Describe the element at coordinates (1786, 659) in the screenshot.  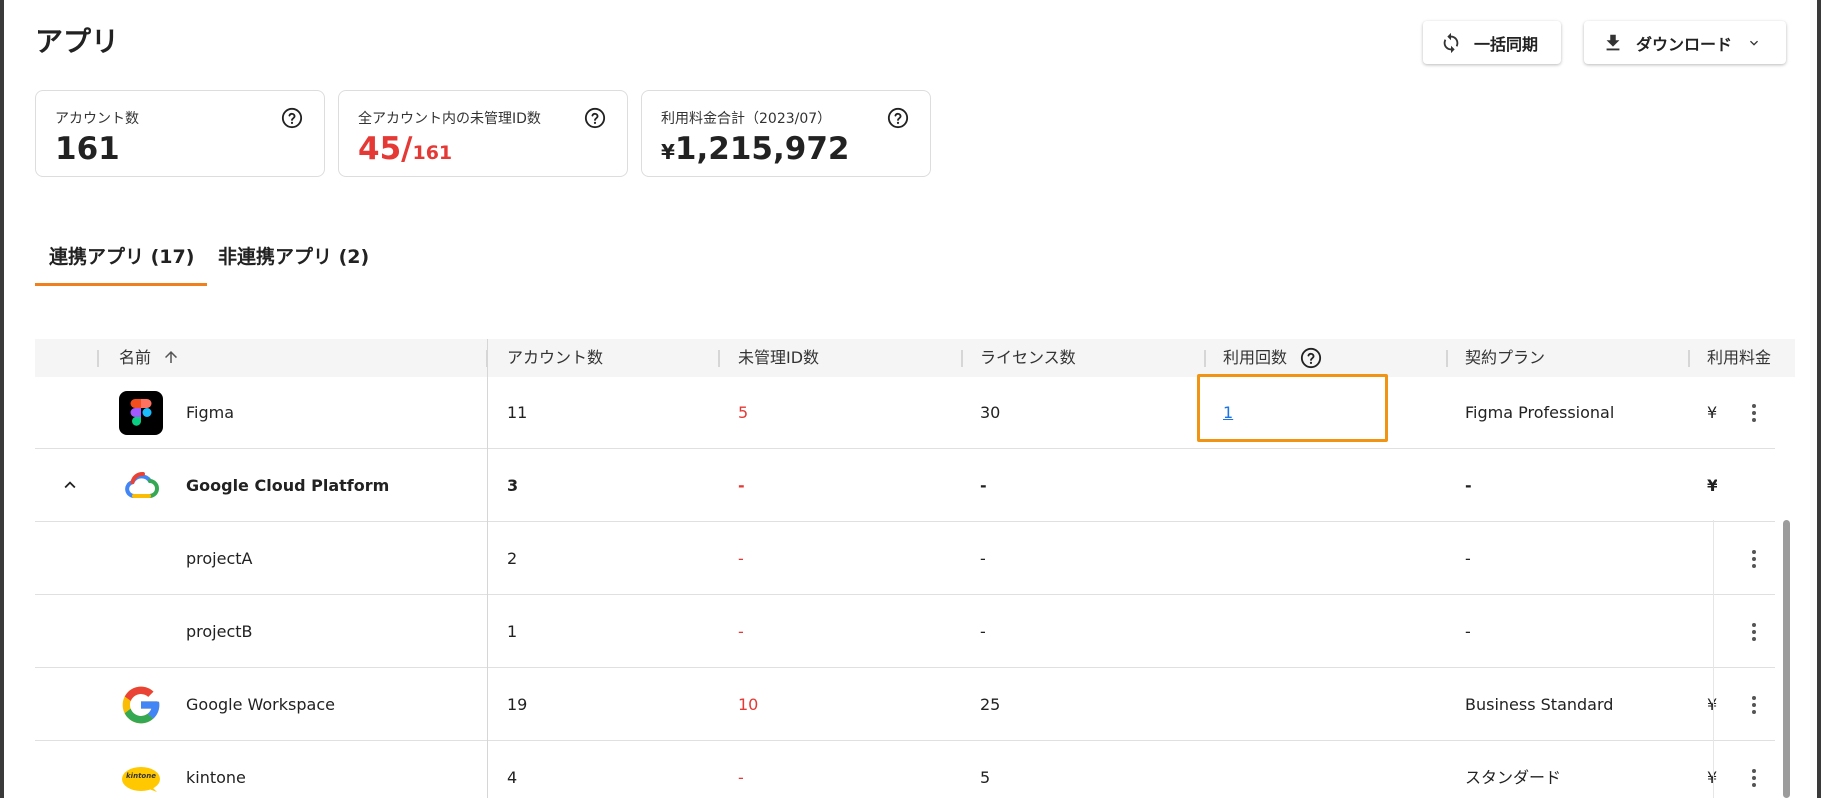
I see `vertical-scrollbar` at that location.